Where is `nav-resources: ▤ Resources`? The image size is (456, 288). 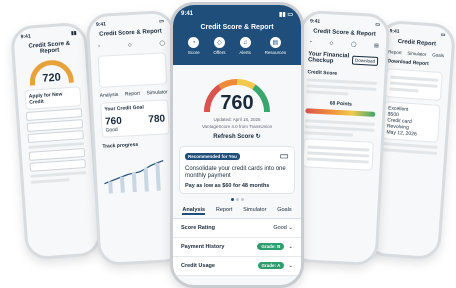
nav-resources: ▤ Resources is located at coordinates (275, 46).